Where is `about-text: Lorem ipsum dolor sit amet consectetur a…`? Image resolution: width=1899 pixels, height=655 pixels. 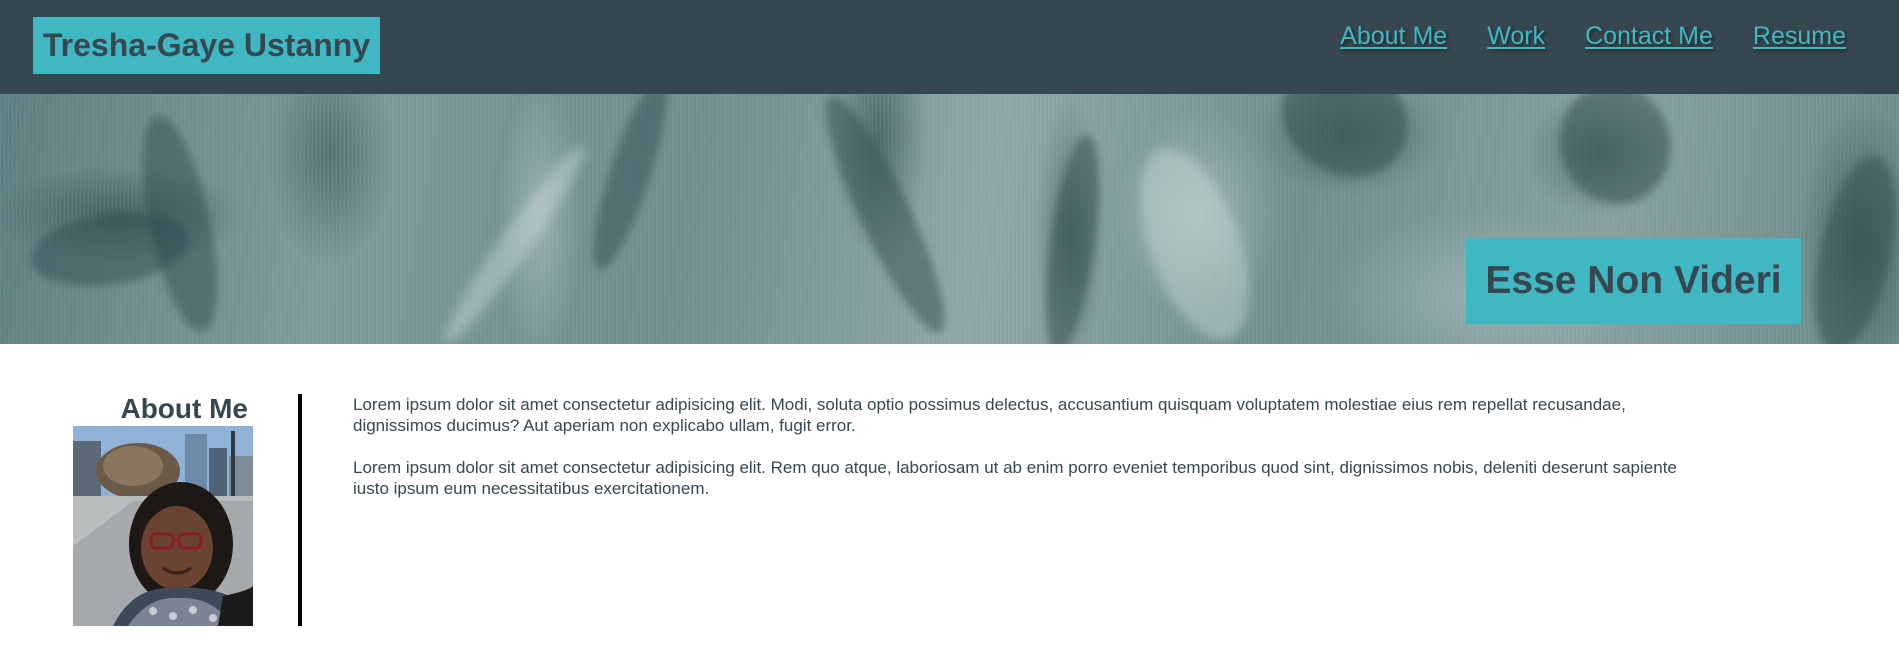
about-text: Lorem ipsum dolor sit amet consectetur a… is located at coordinates (1033, 457).